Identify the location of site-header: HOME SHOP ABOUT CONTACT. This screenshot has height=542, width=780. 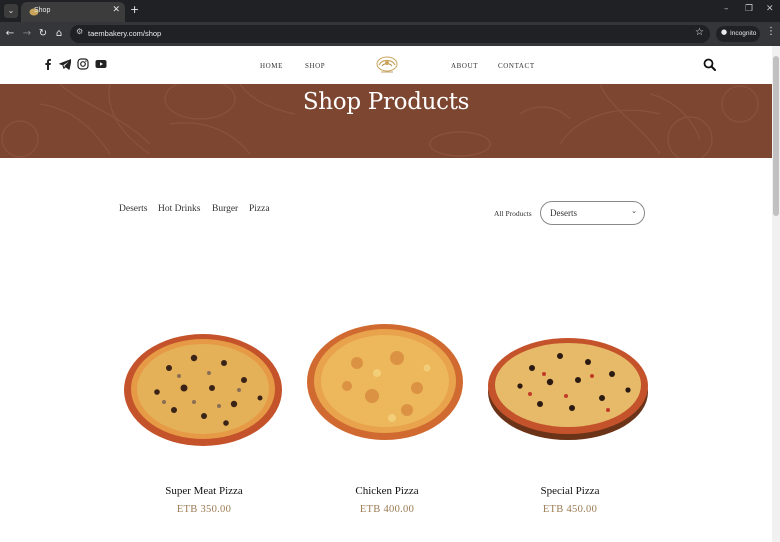
(386, 65).